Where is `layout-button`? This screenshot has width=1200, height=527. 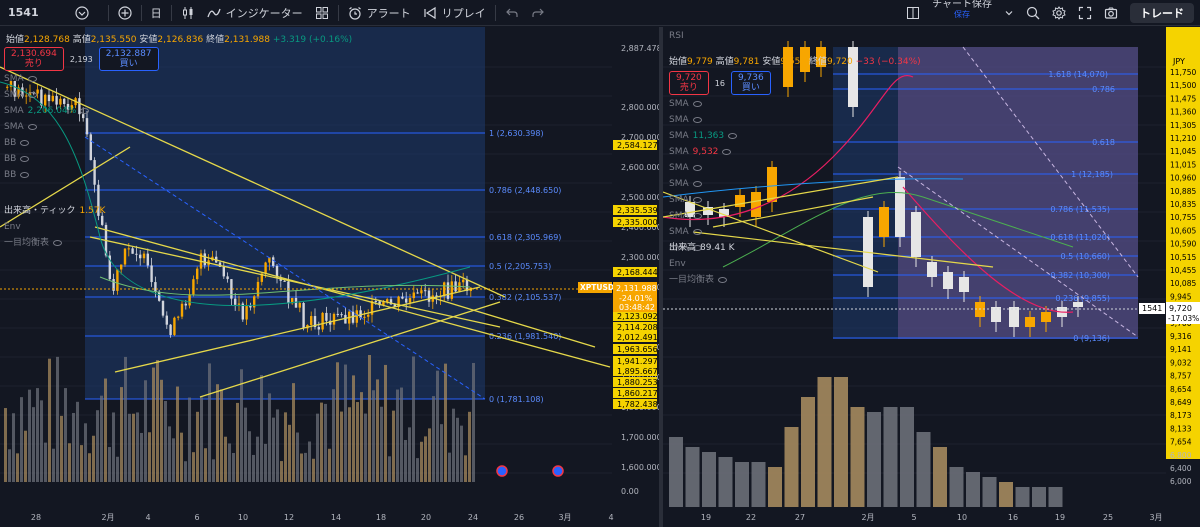 layout-button is located at coordinates (913, 13).